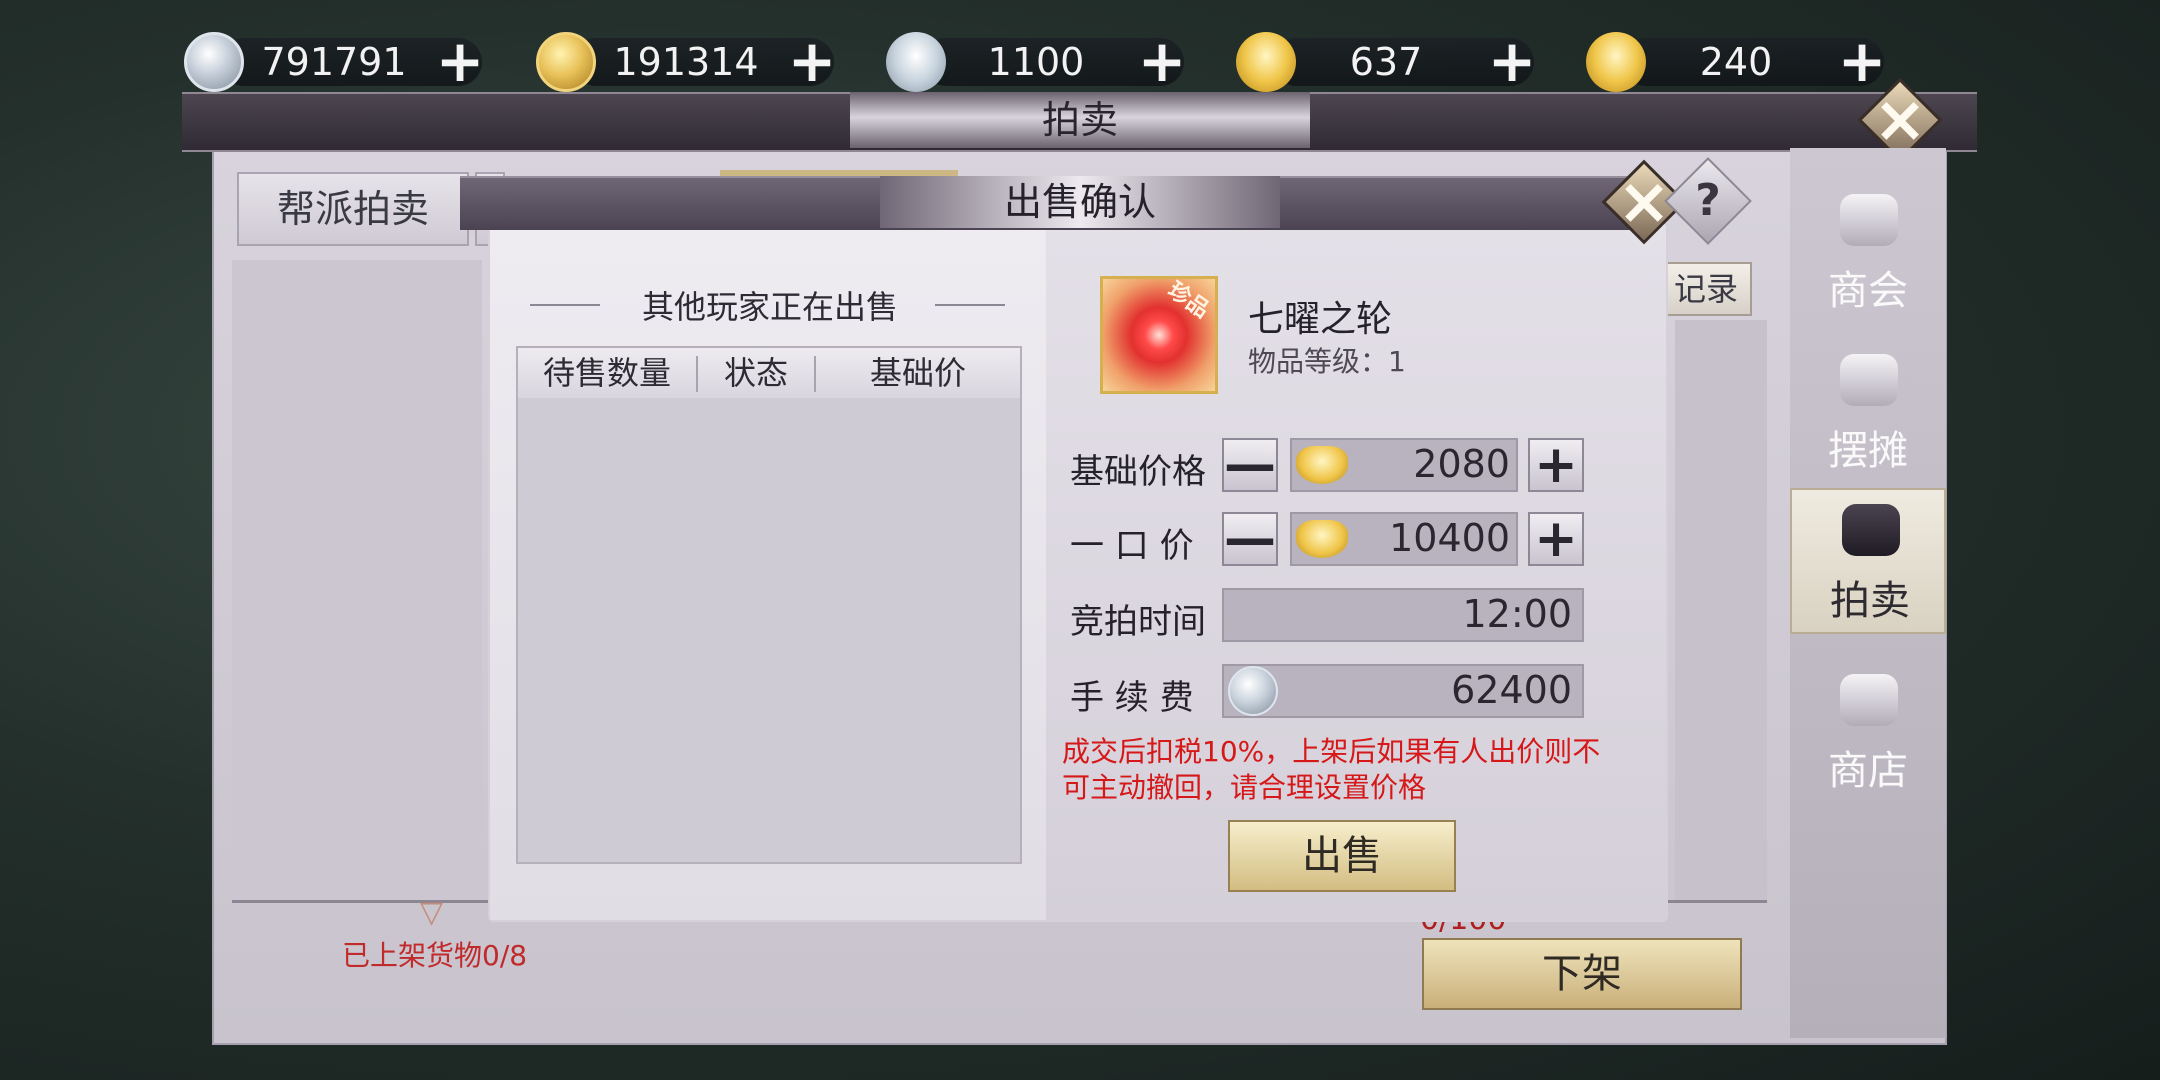 Image resolution: width=2160 pixels, height=1080 pixels. What do you see at coordinates (1868, 561) in the screenshot?
I see `nav-item-auction: 拍卖` at bounding box center [1868, 561].